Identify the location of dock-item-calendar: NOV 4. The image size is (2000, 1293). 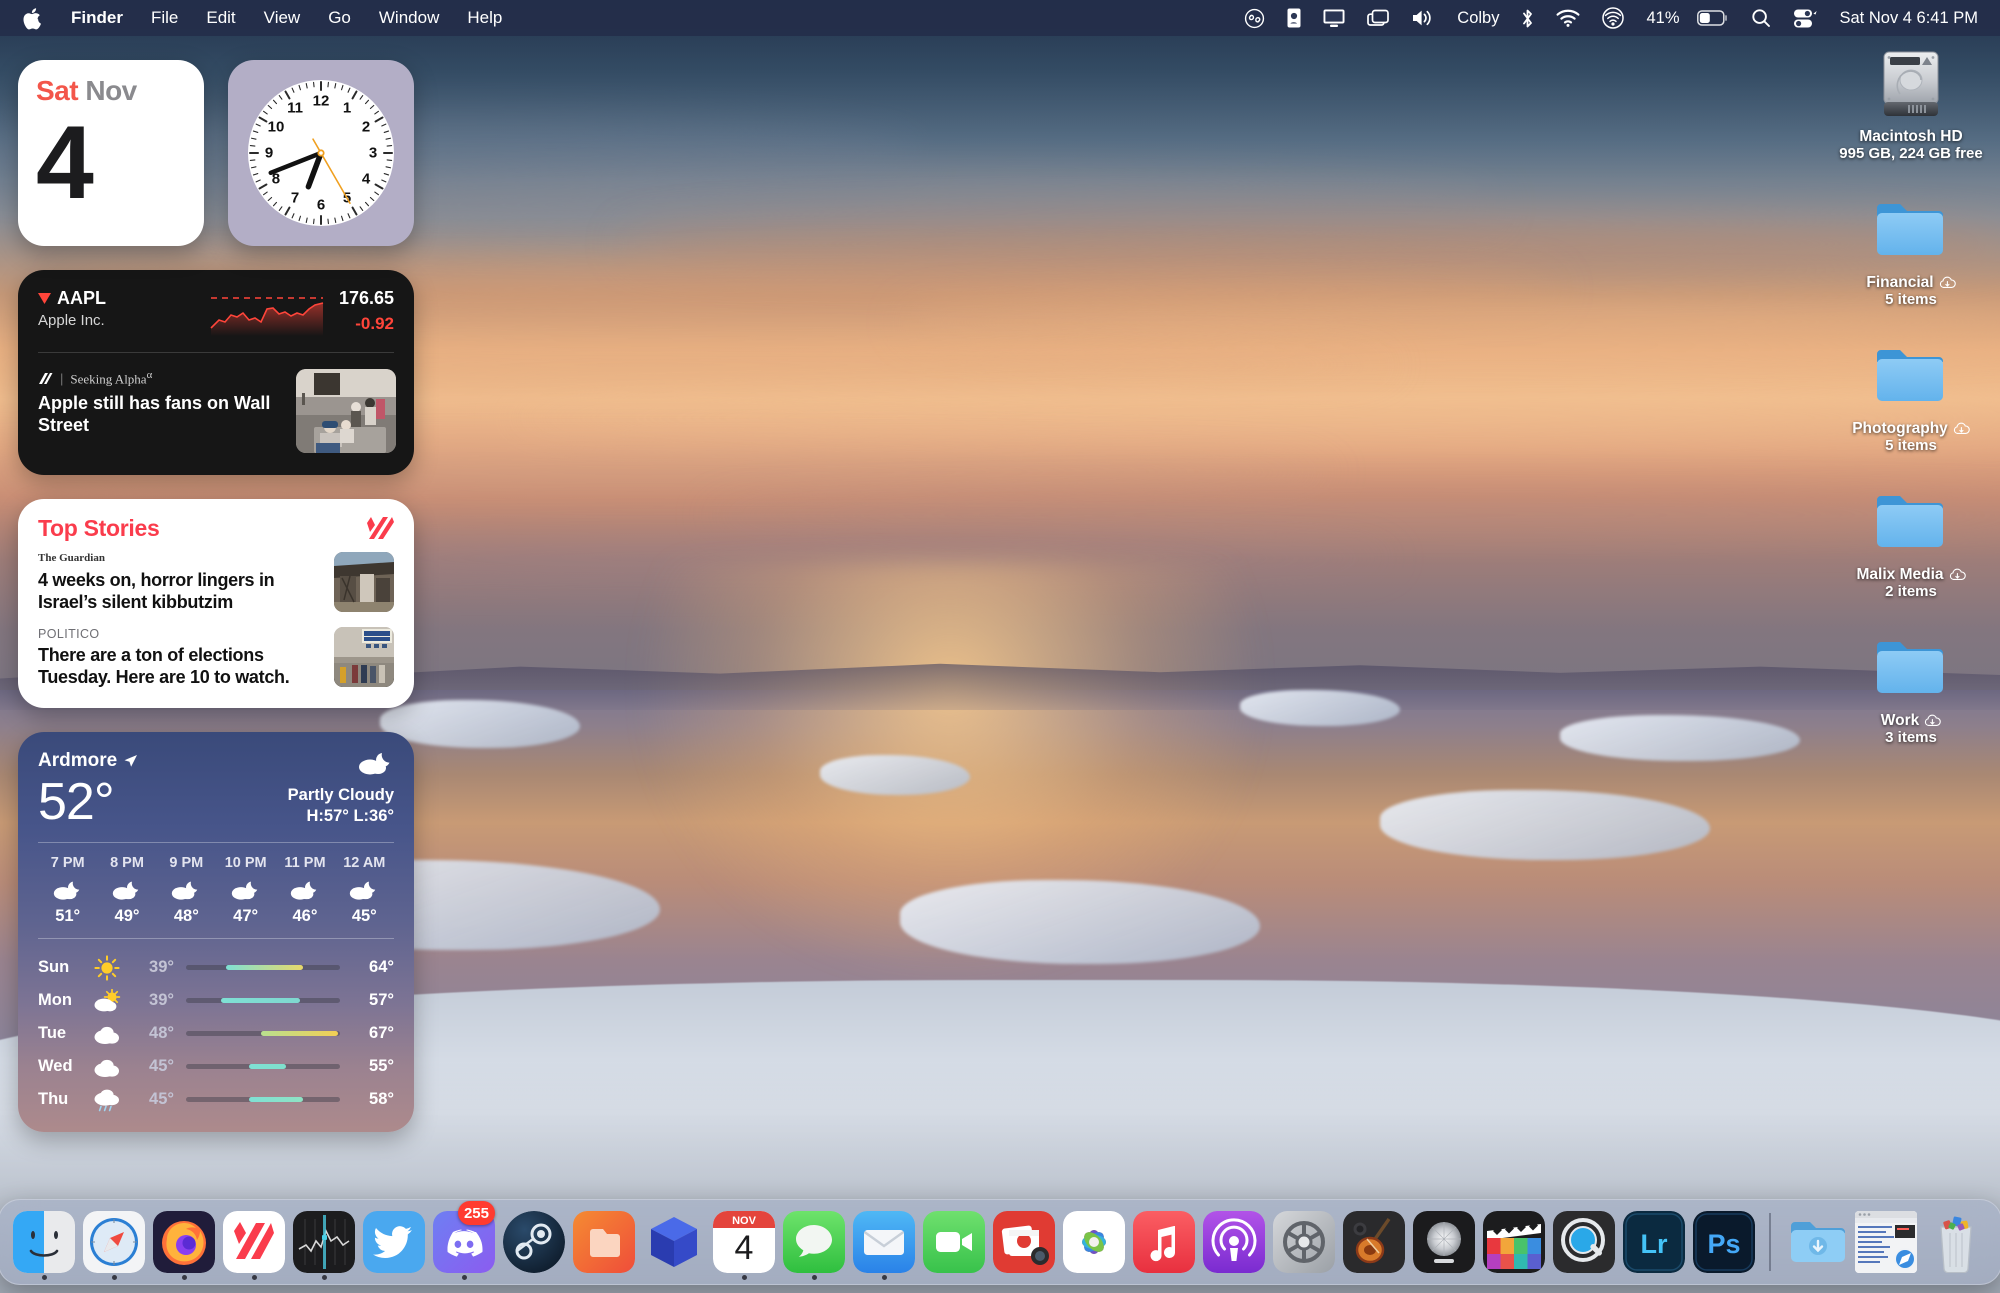
(744, 1242).